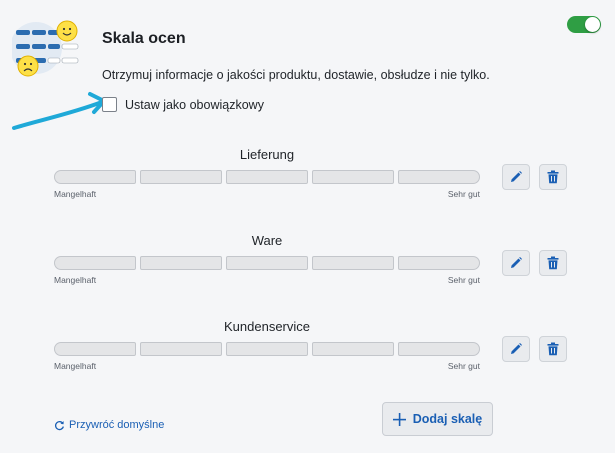 The image size is (615, 453). Describe the element at coordinates (59, 111) in the screenshot. I see `hint-arrow-icon` at that location.